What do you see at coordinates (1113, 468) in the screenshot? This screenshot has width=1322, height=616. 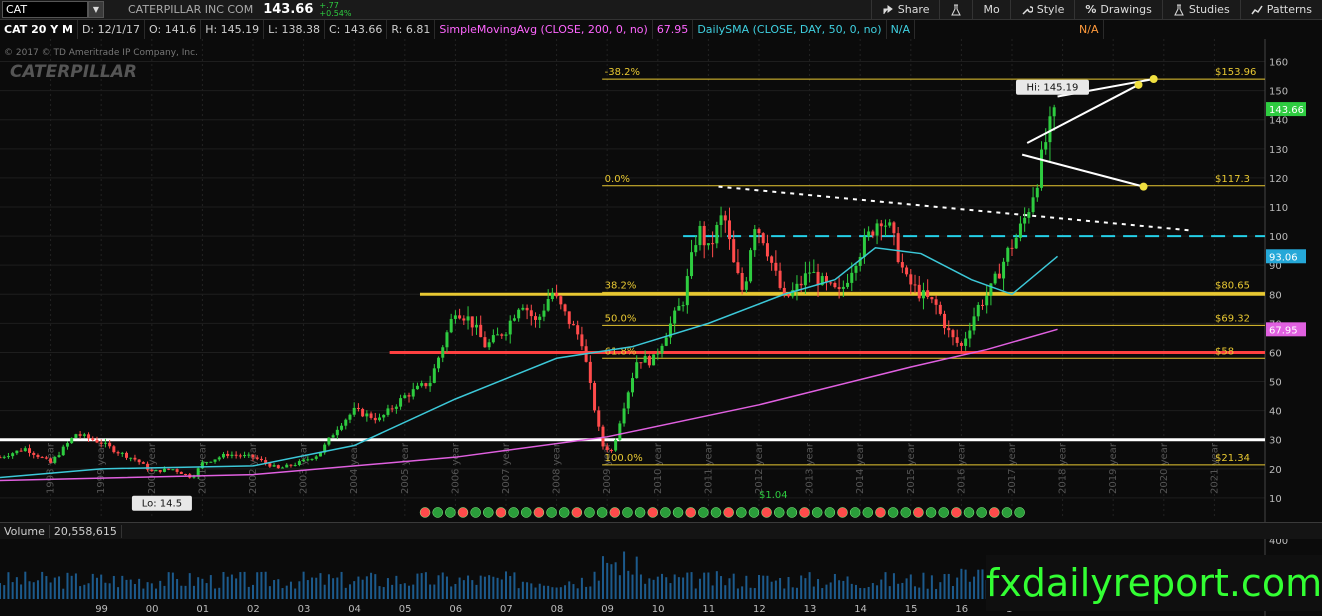 I see `time-axis-label: 2019 year` at bounding box center [1113, 468].